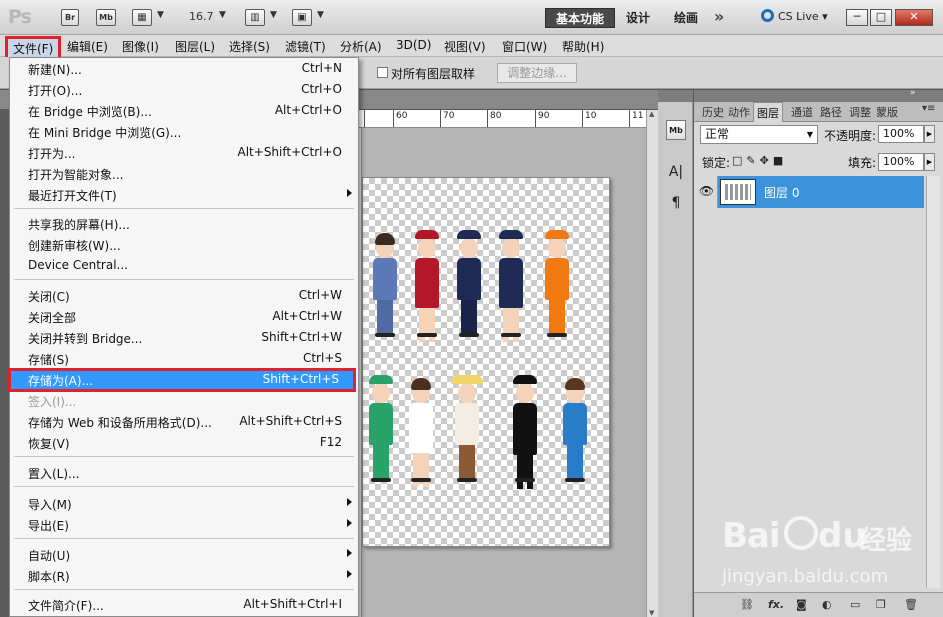  What do you see at coordinates (184, 525) in the screenshot?
I see `menu-item-export: 导出(E)` at bounding box center [184, 525].